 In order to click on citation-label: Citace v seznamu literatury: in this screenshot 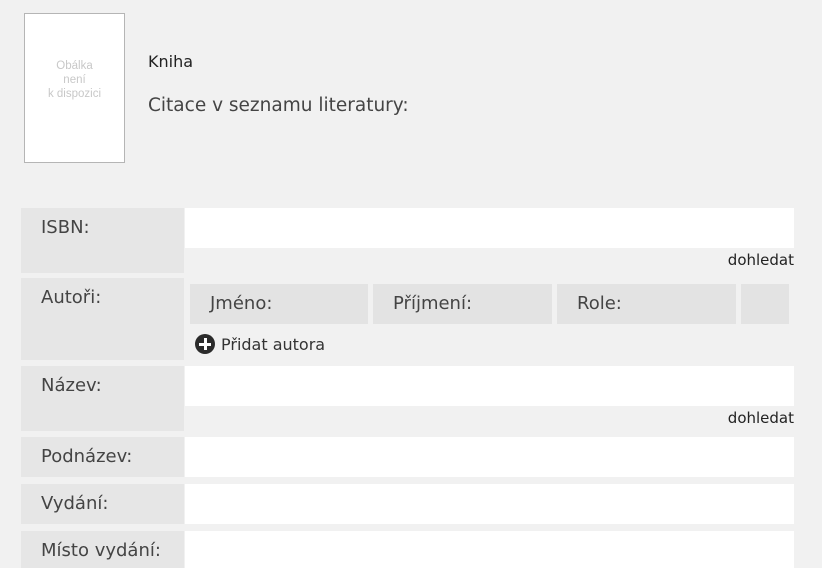, I will do `click(278, 105)`.